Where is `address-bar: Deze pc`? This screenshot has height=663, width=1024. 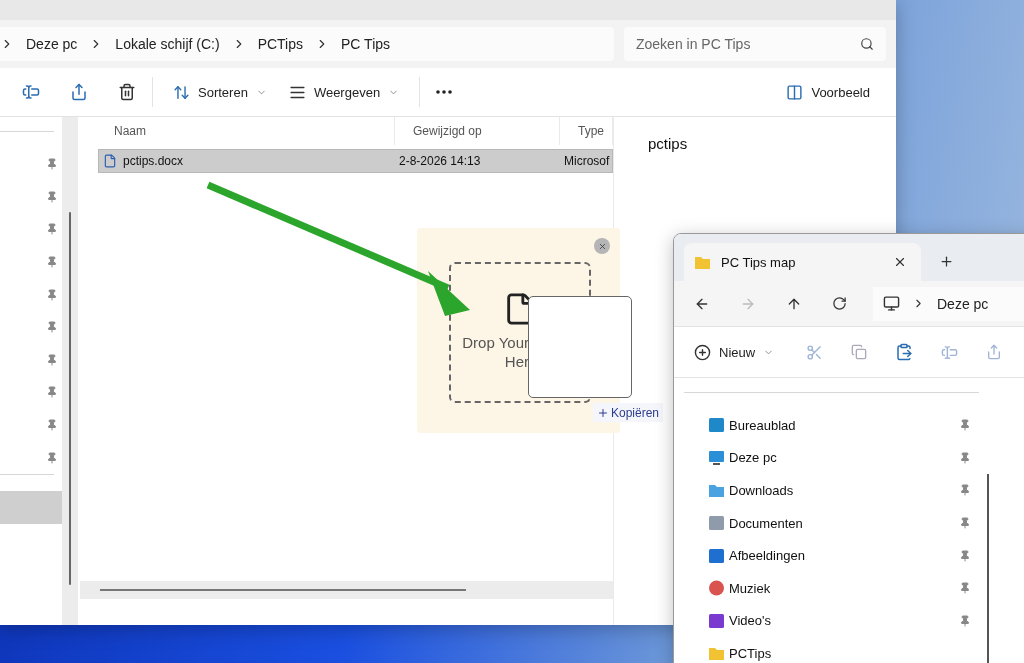 address-bar: Deze pc is located at coordinates (948, 303).